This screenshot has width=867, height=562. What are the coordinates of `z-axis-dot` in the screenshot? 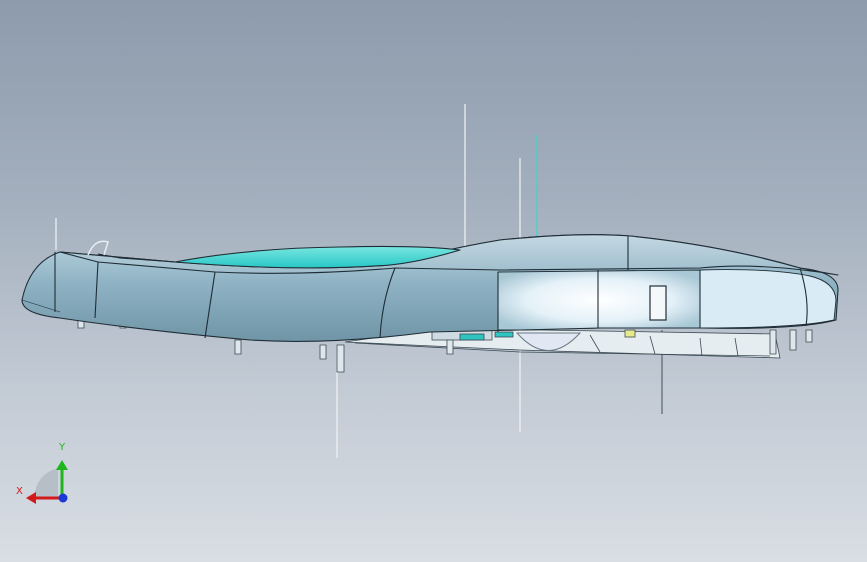 It's located at (63, 498).